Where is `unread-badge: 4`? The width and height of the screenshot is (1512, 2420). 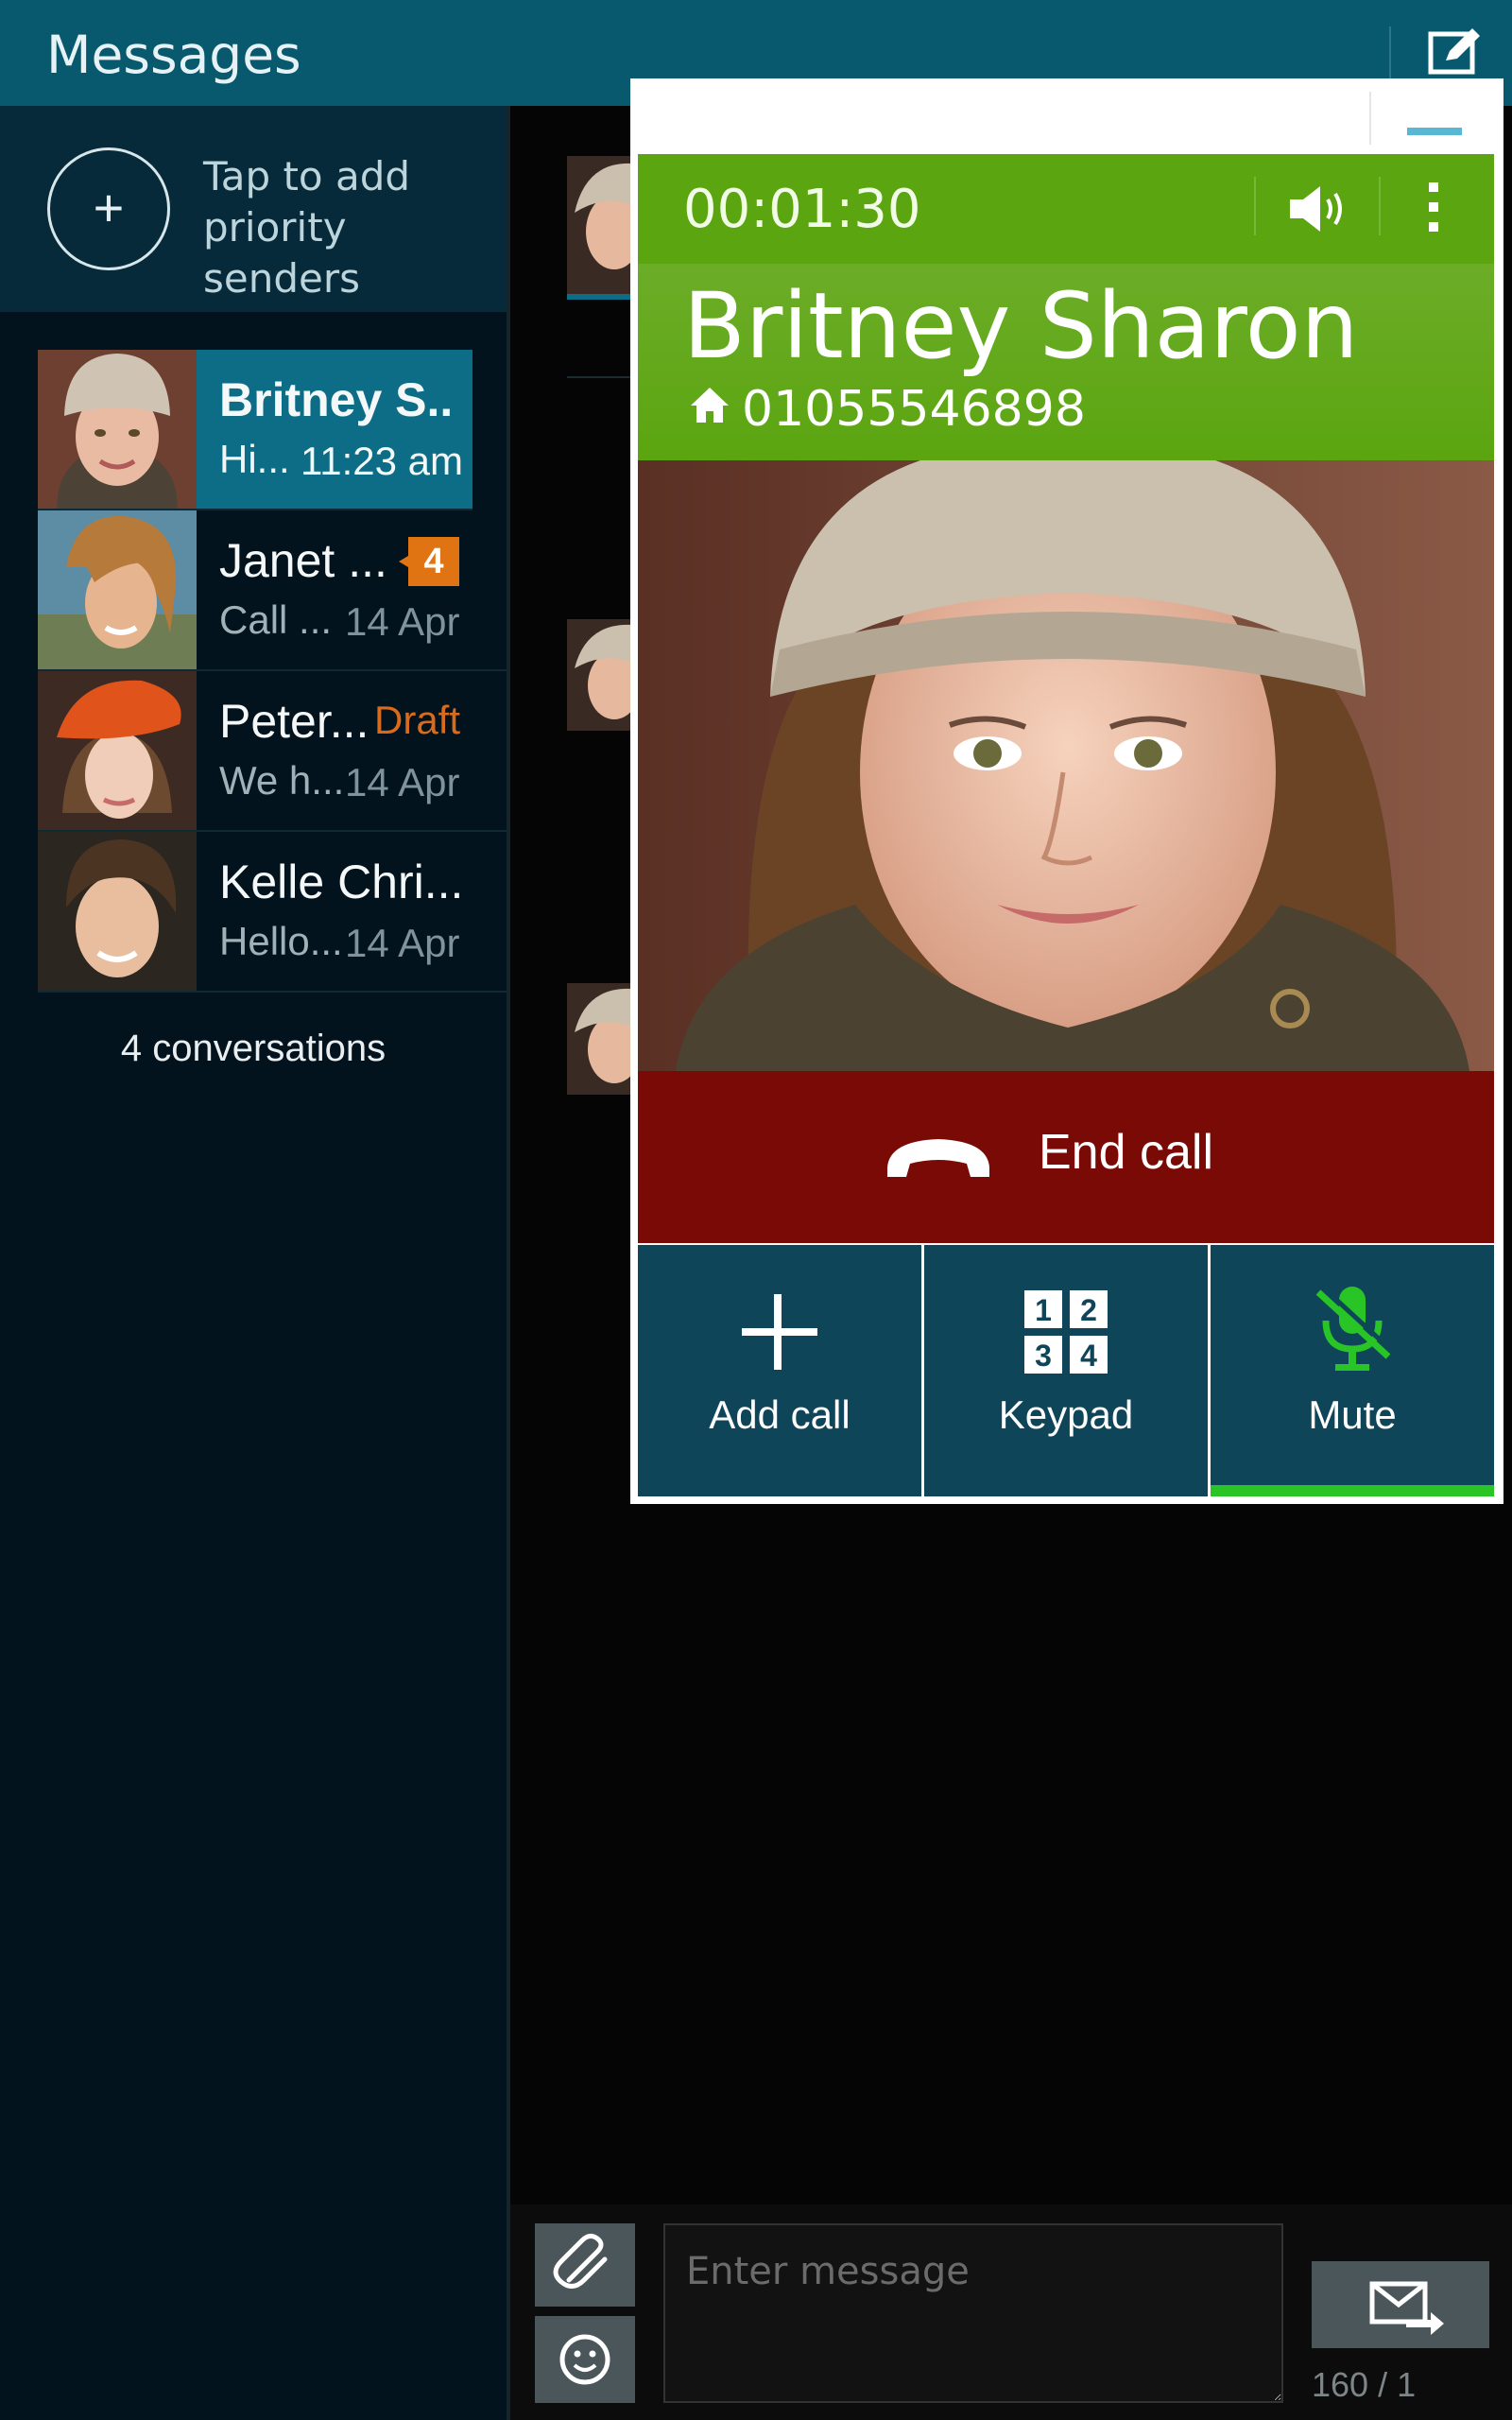
unread-badge: 4 is located at coordinates (429, 561).